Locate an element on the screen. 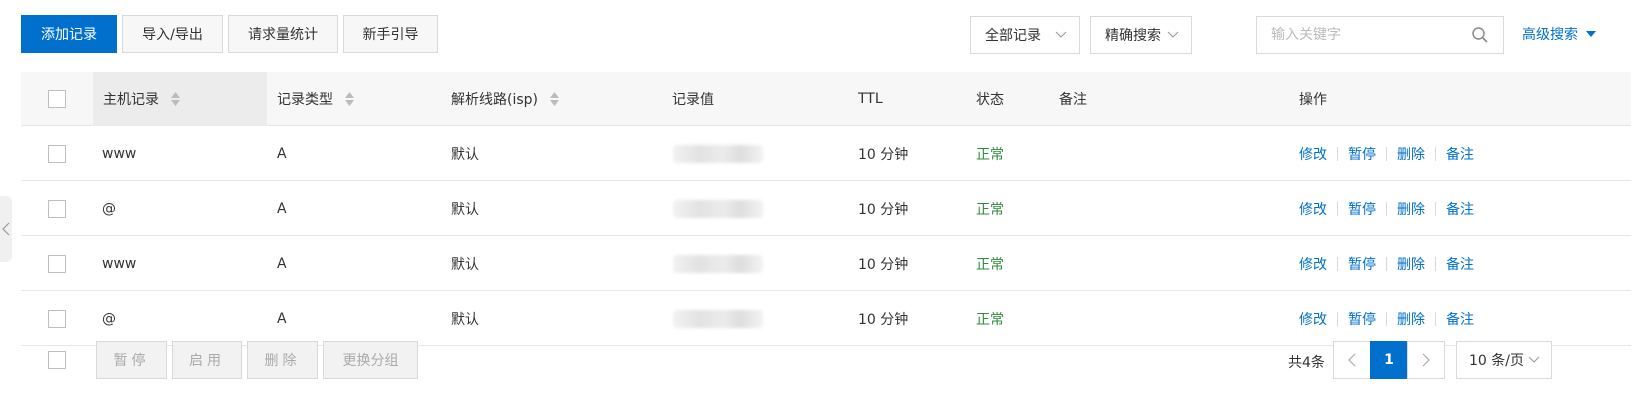  select-all-cell is located at coordinates (58, 99).